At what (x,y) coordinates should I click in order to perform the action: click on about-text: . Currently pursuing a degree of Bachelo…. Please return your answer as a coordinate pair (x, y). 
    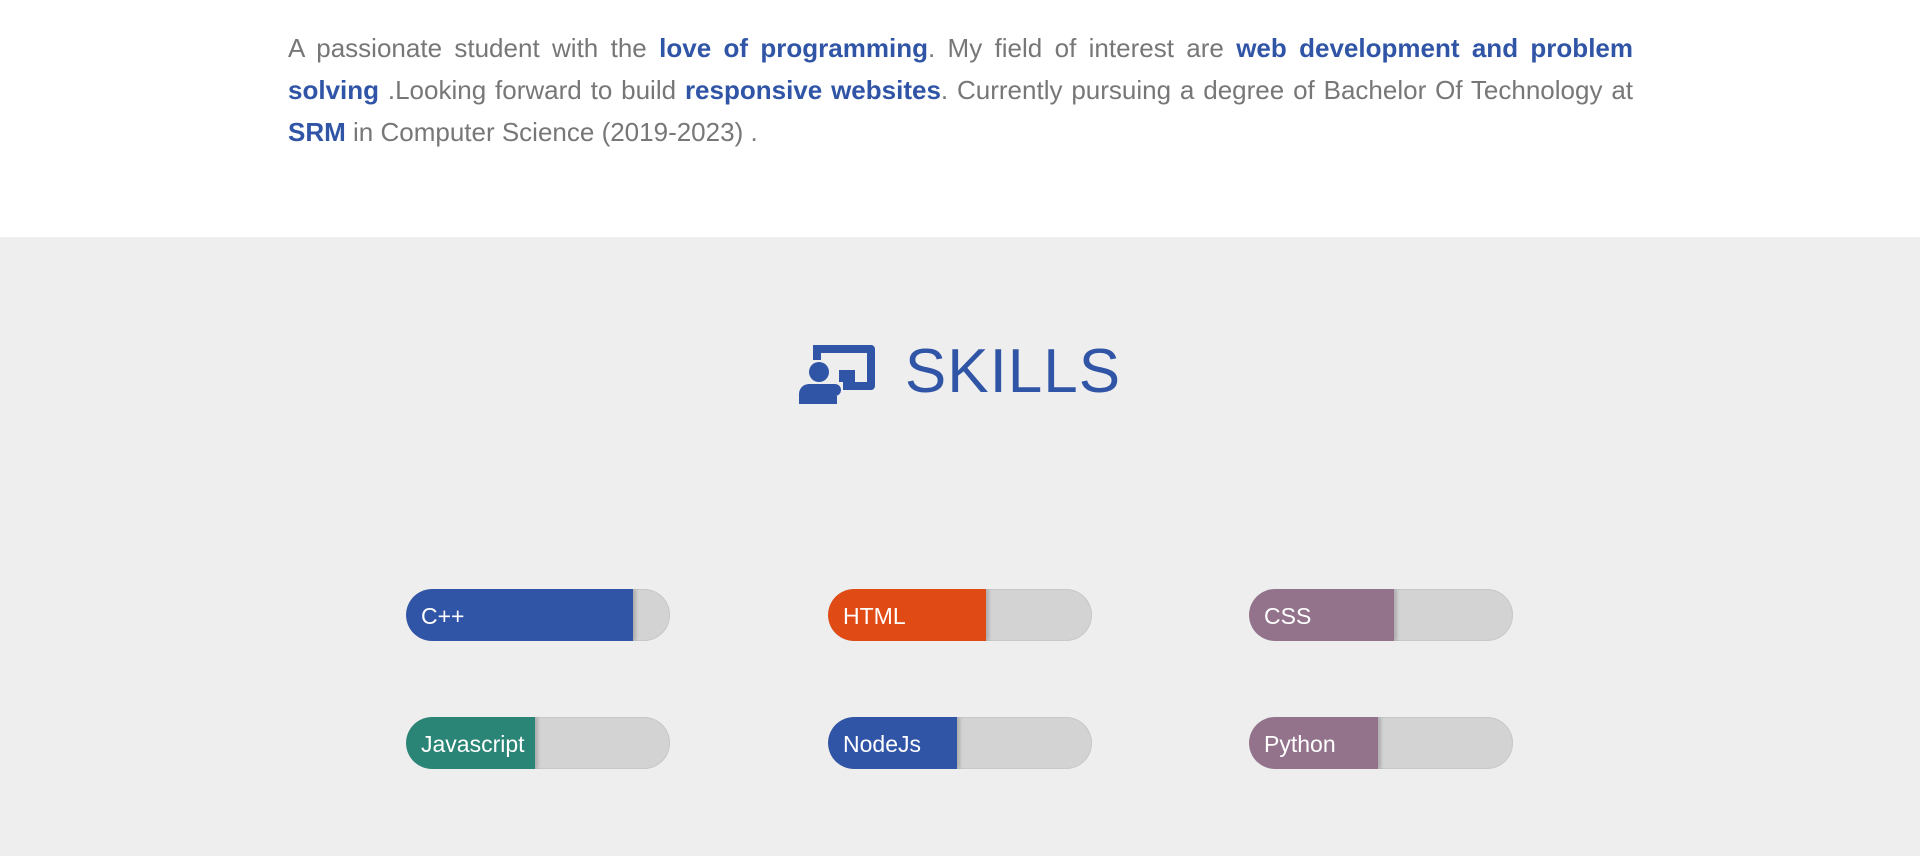
    Looking at the image, I should click on (1287, 90).